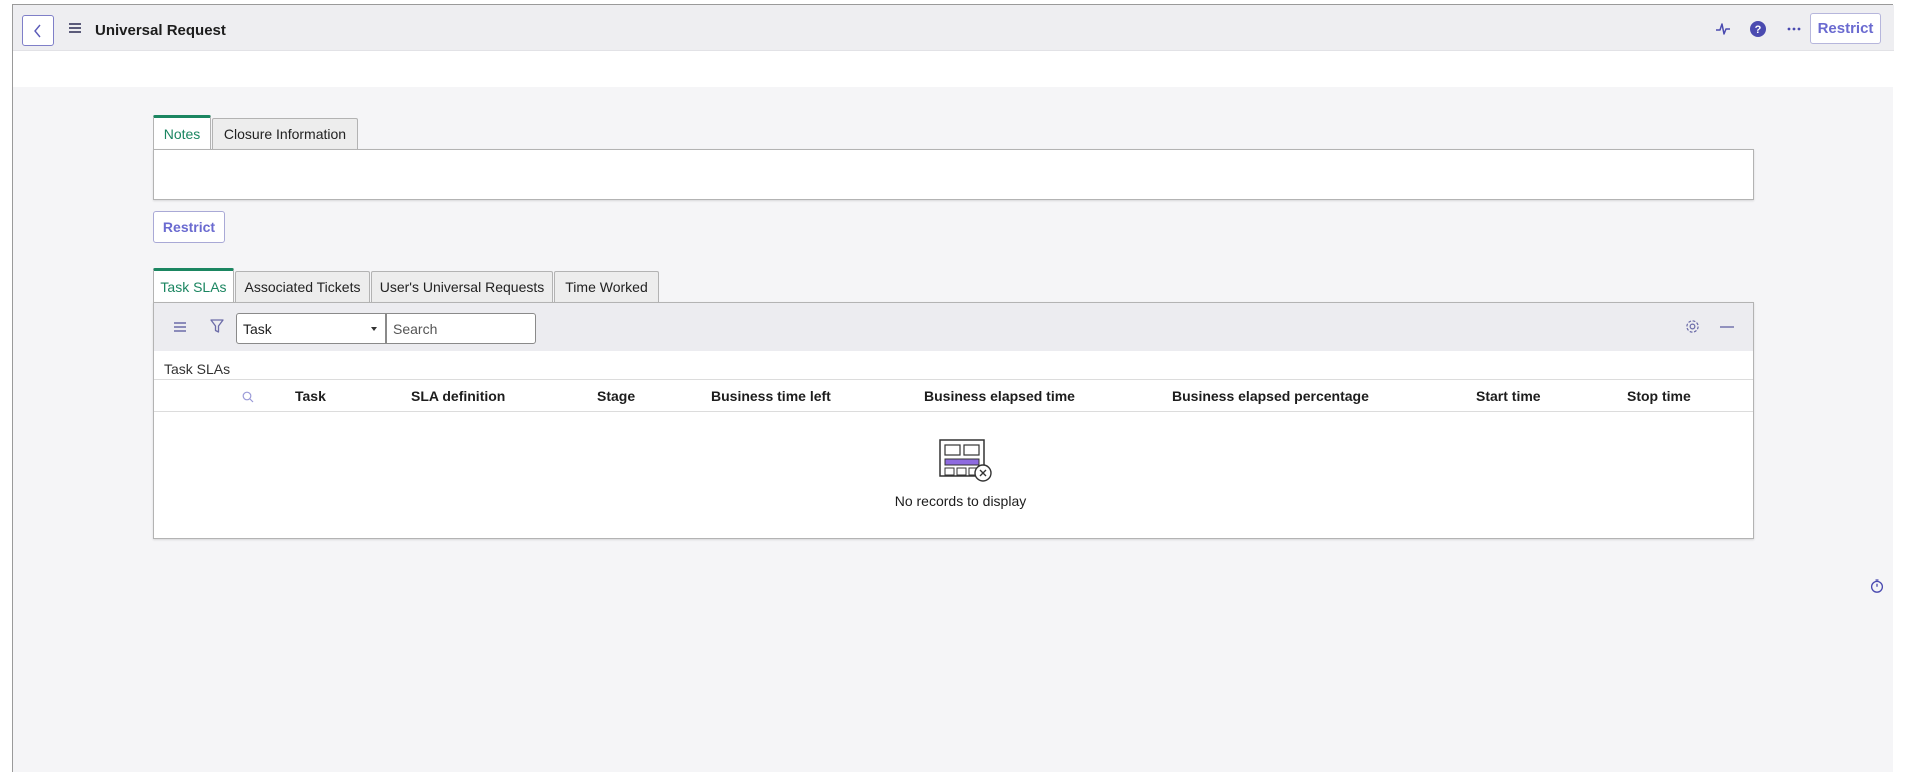  What do you see at coordinates (285, 133) in the screenshot?
I see `tab-closure-information: Closure Information` at bounding box center [285, 133].